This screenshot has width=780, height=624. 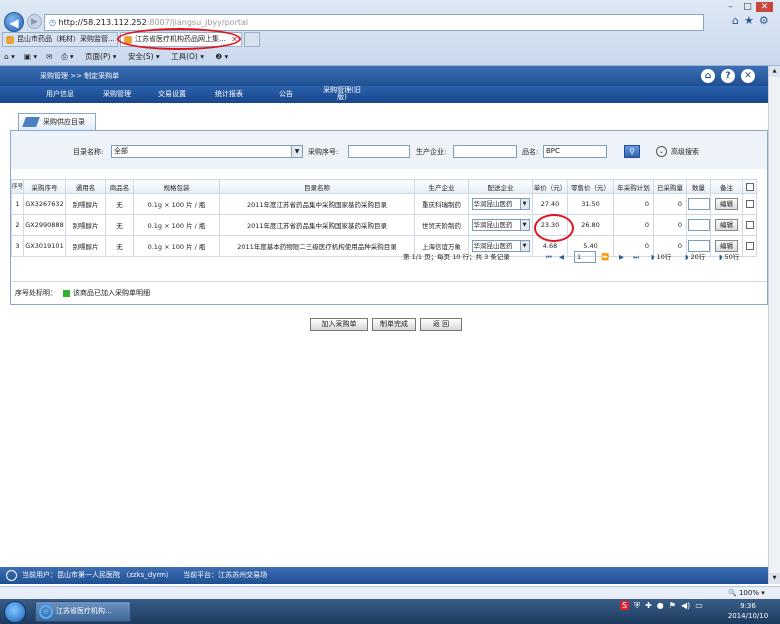 What do you see at coordinates (221, 56) in the screenshot?
I see `help-menu: ❷ ▾` at bounding box center [221, 56].